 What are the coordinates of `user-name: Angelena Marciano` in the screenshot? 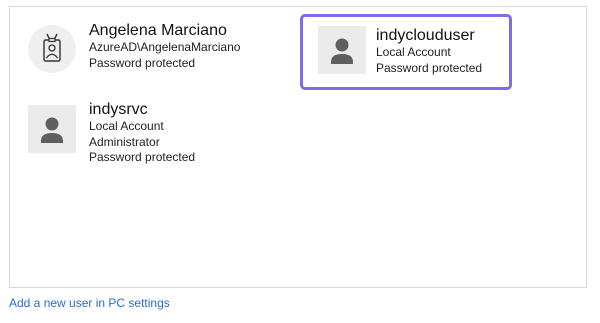 It's located at (158, 30).